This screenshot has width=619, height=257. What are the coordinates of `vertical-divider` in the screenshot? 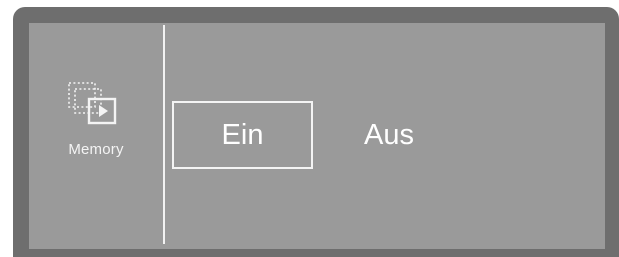 It's located at (164, 134).